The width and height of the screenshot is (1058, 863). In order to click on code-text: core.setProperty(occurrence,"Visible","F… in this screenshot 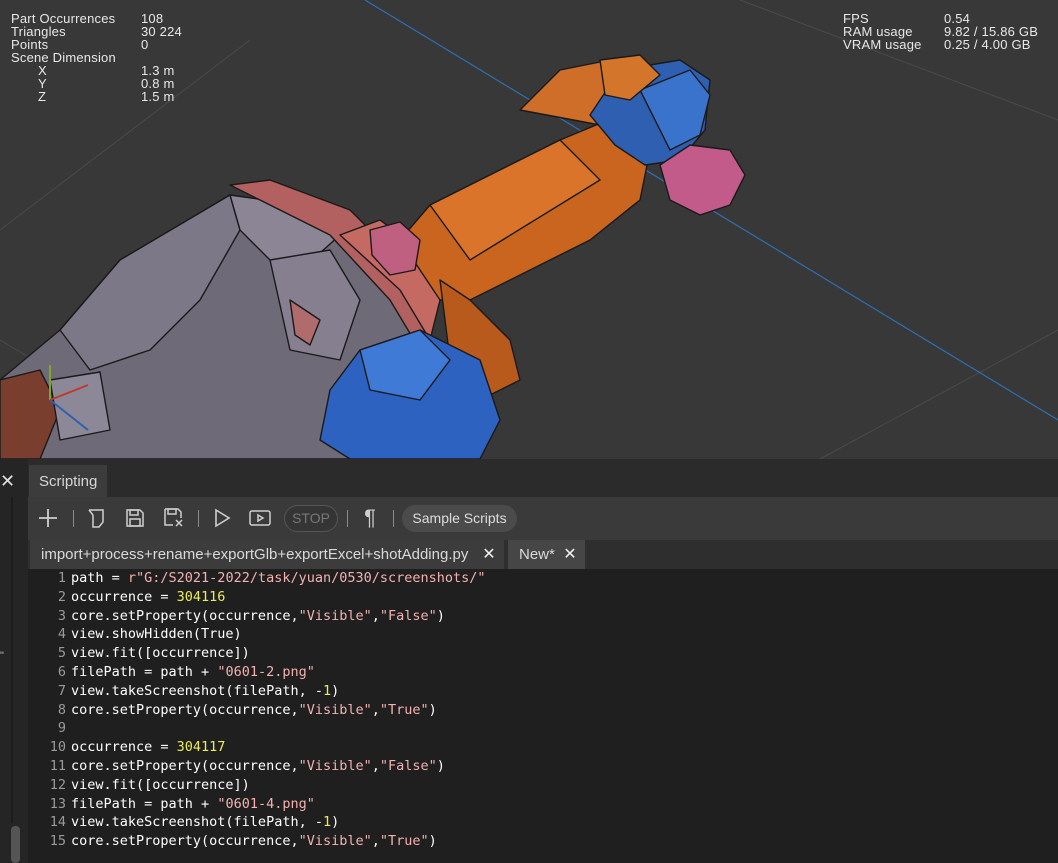, I will do `click(258, 616)`.